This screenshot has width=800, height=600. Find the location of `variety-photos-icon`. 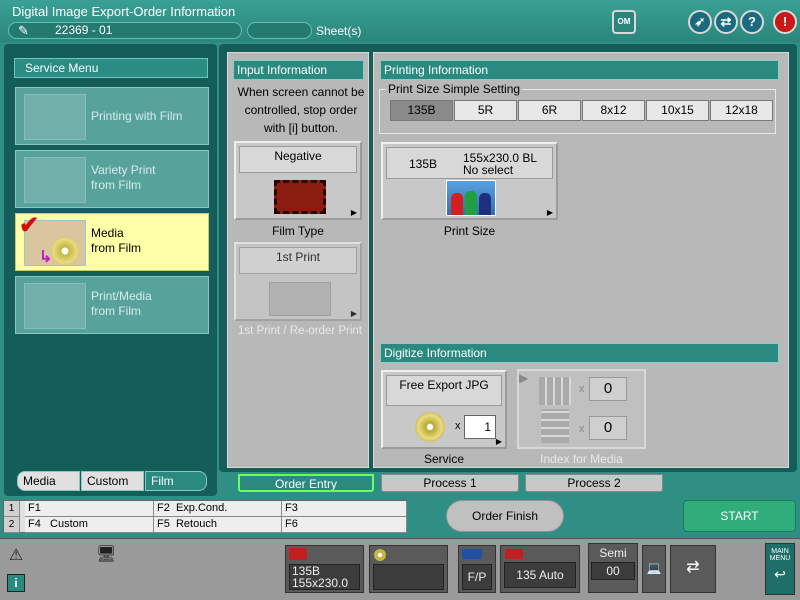

variety-photos-icon is located at coordinates (55, 180).